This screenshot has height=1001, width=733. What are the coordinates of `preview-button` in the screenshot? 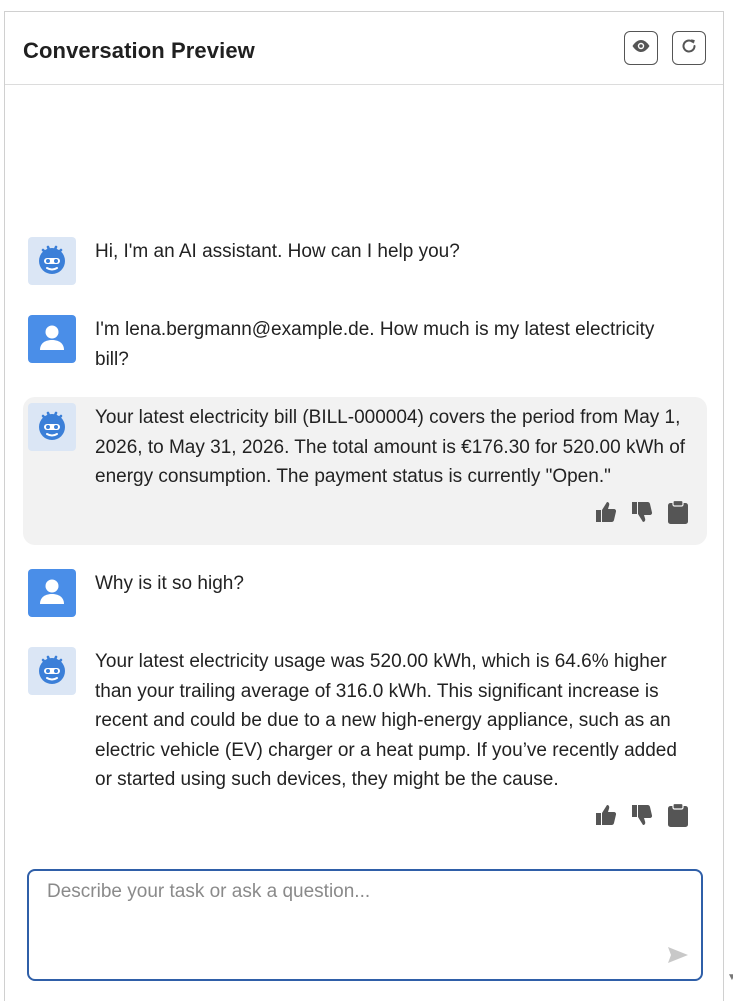 It's located at (641, 48).